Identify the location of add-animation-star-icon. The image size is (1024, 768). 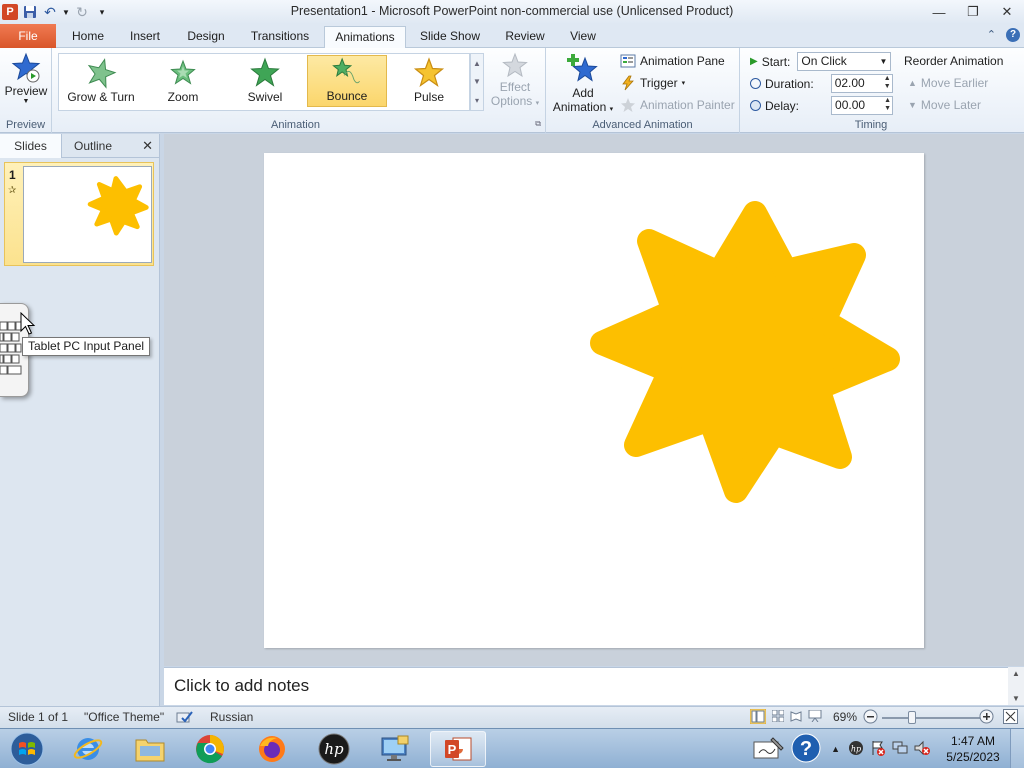
(582, 68).